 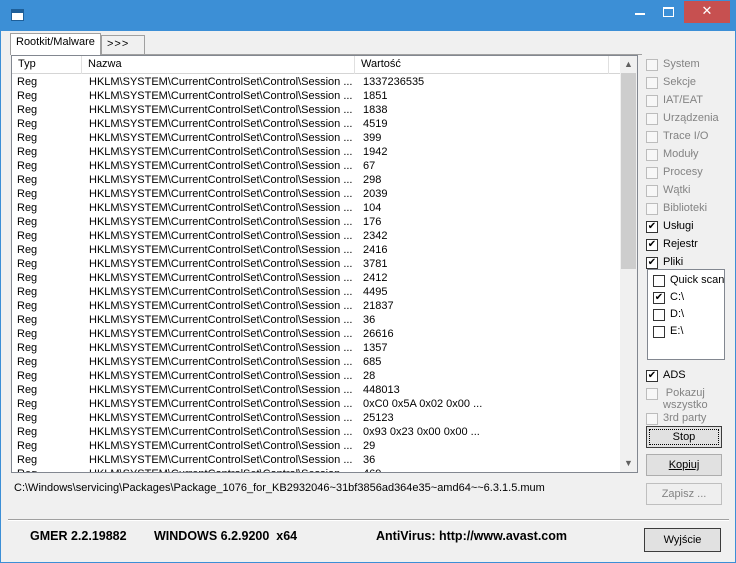 What do you see at coordinates (652, 101) in the screenshot?
I see `option-iat-eat-checkbox-box` at bounding box center [652, 101].